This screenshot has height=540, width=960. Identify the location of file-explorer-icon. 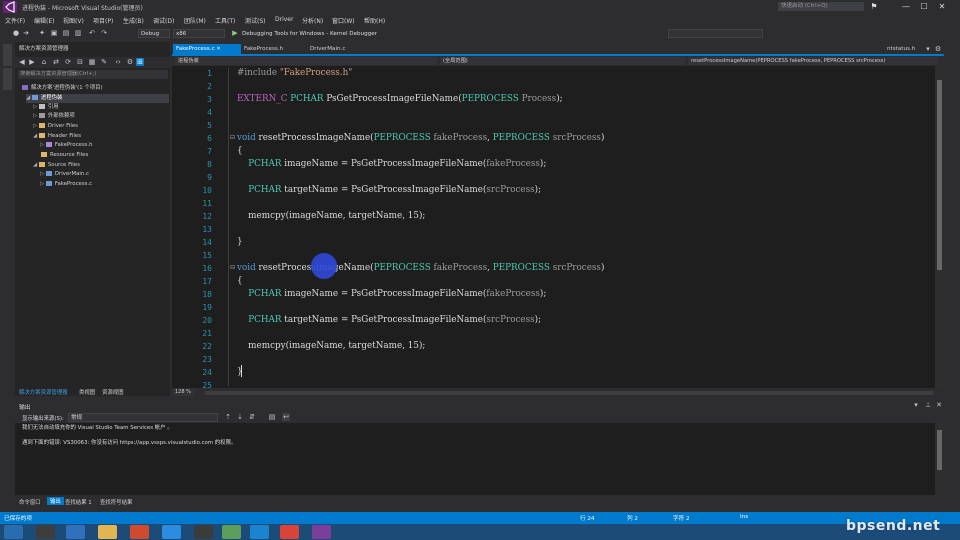
(107, 532).